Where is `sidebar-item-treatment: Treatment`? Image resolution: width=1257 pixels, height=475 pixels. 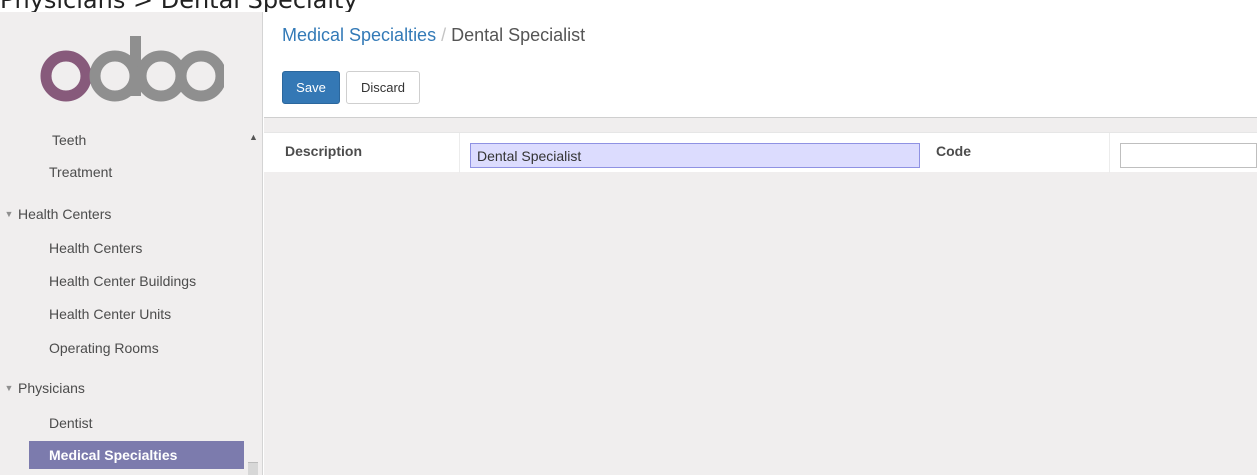
sidebar-item-treatment: Treatment is located at coordinates (80, 172).